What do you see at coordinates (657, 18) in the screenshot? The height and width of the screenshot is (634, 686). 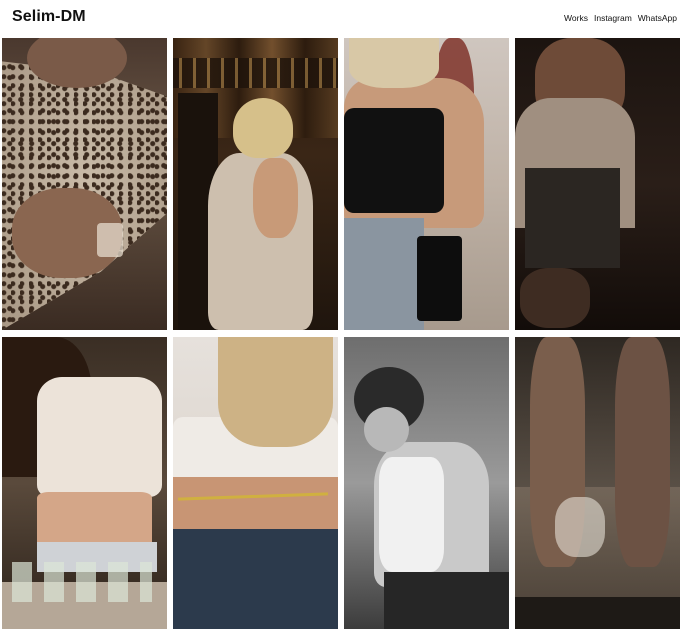 I see `nav-whatsapp: WhatsApp` at bounding box center [657, 18].